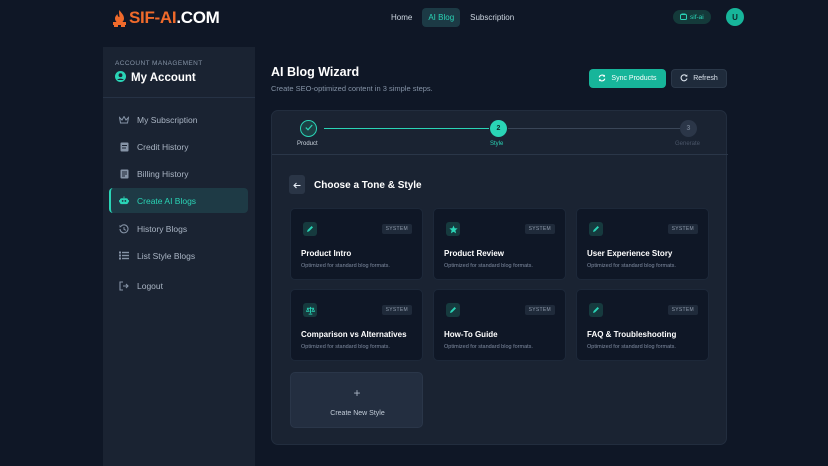 The height and width of the screenshot is (466, 828). Describe the element at coordinates (124, 174) in the screenshot. I see `invoice-icon` at that location.